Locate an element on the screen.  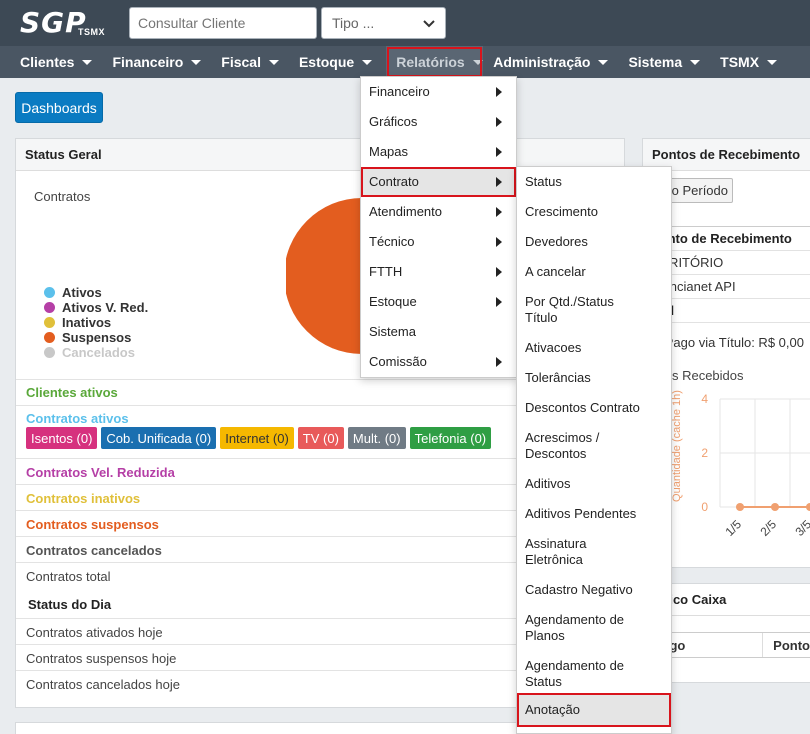
menu-label: Acrescimos / Descontos is located at coordinates (562, 445).